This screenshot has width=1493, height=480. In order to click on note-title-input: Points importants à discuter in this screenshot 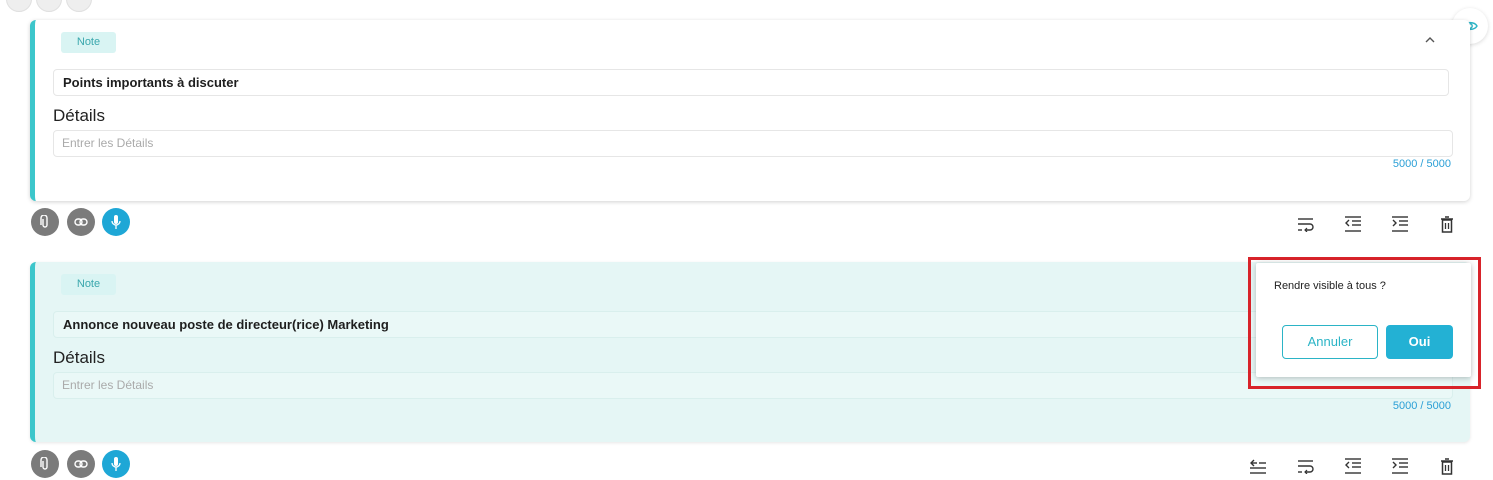, I will do `click(751, 82)`.